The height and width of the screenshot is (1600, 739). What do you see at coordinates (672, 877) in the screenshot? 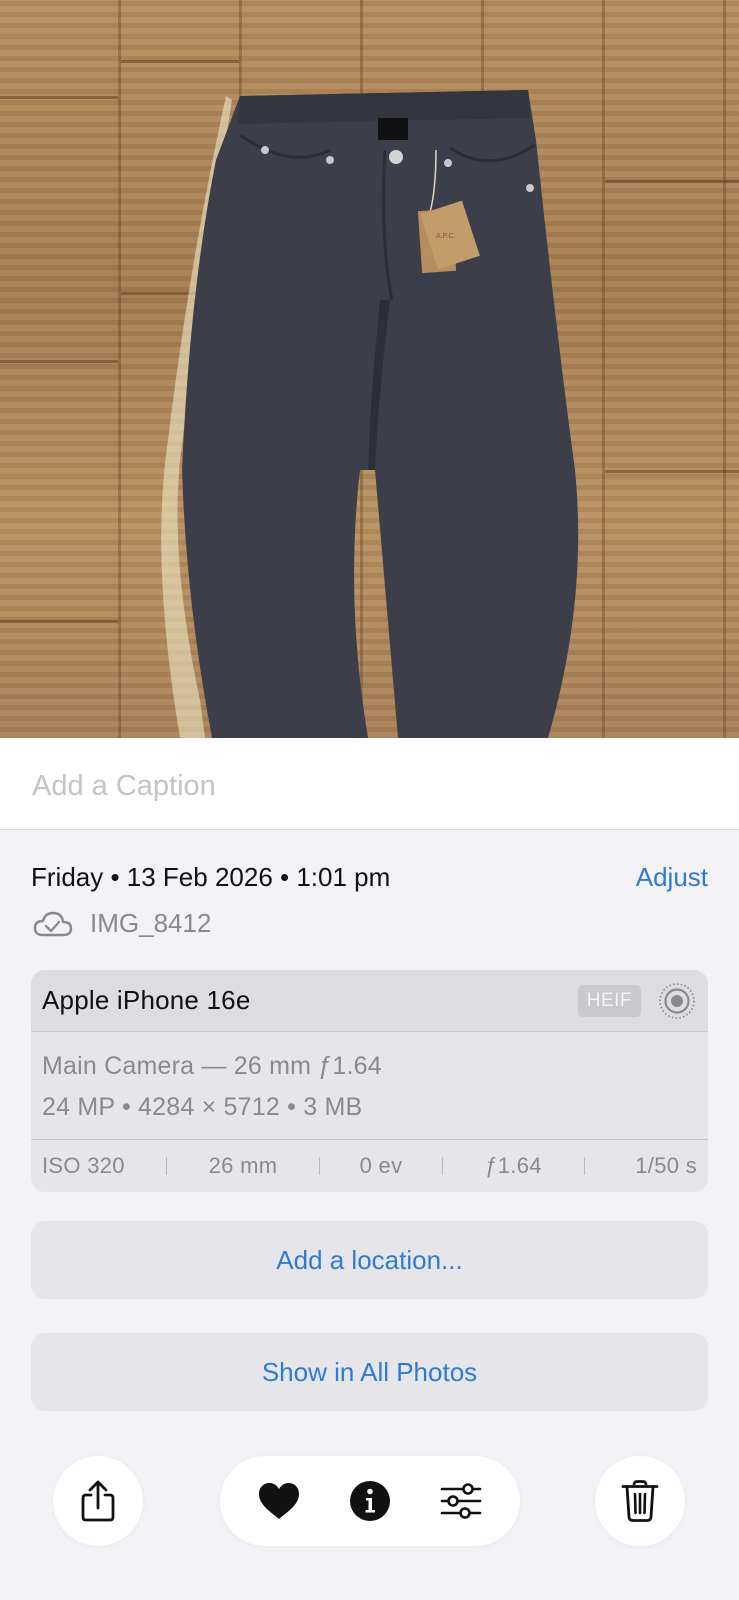
I see `adjust-button: Adjust` at bounding box center [672, 877].